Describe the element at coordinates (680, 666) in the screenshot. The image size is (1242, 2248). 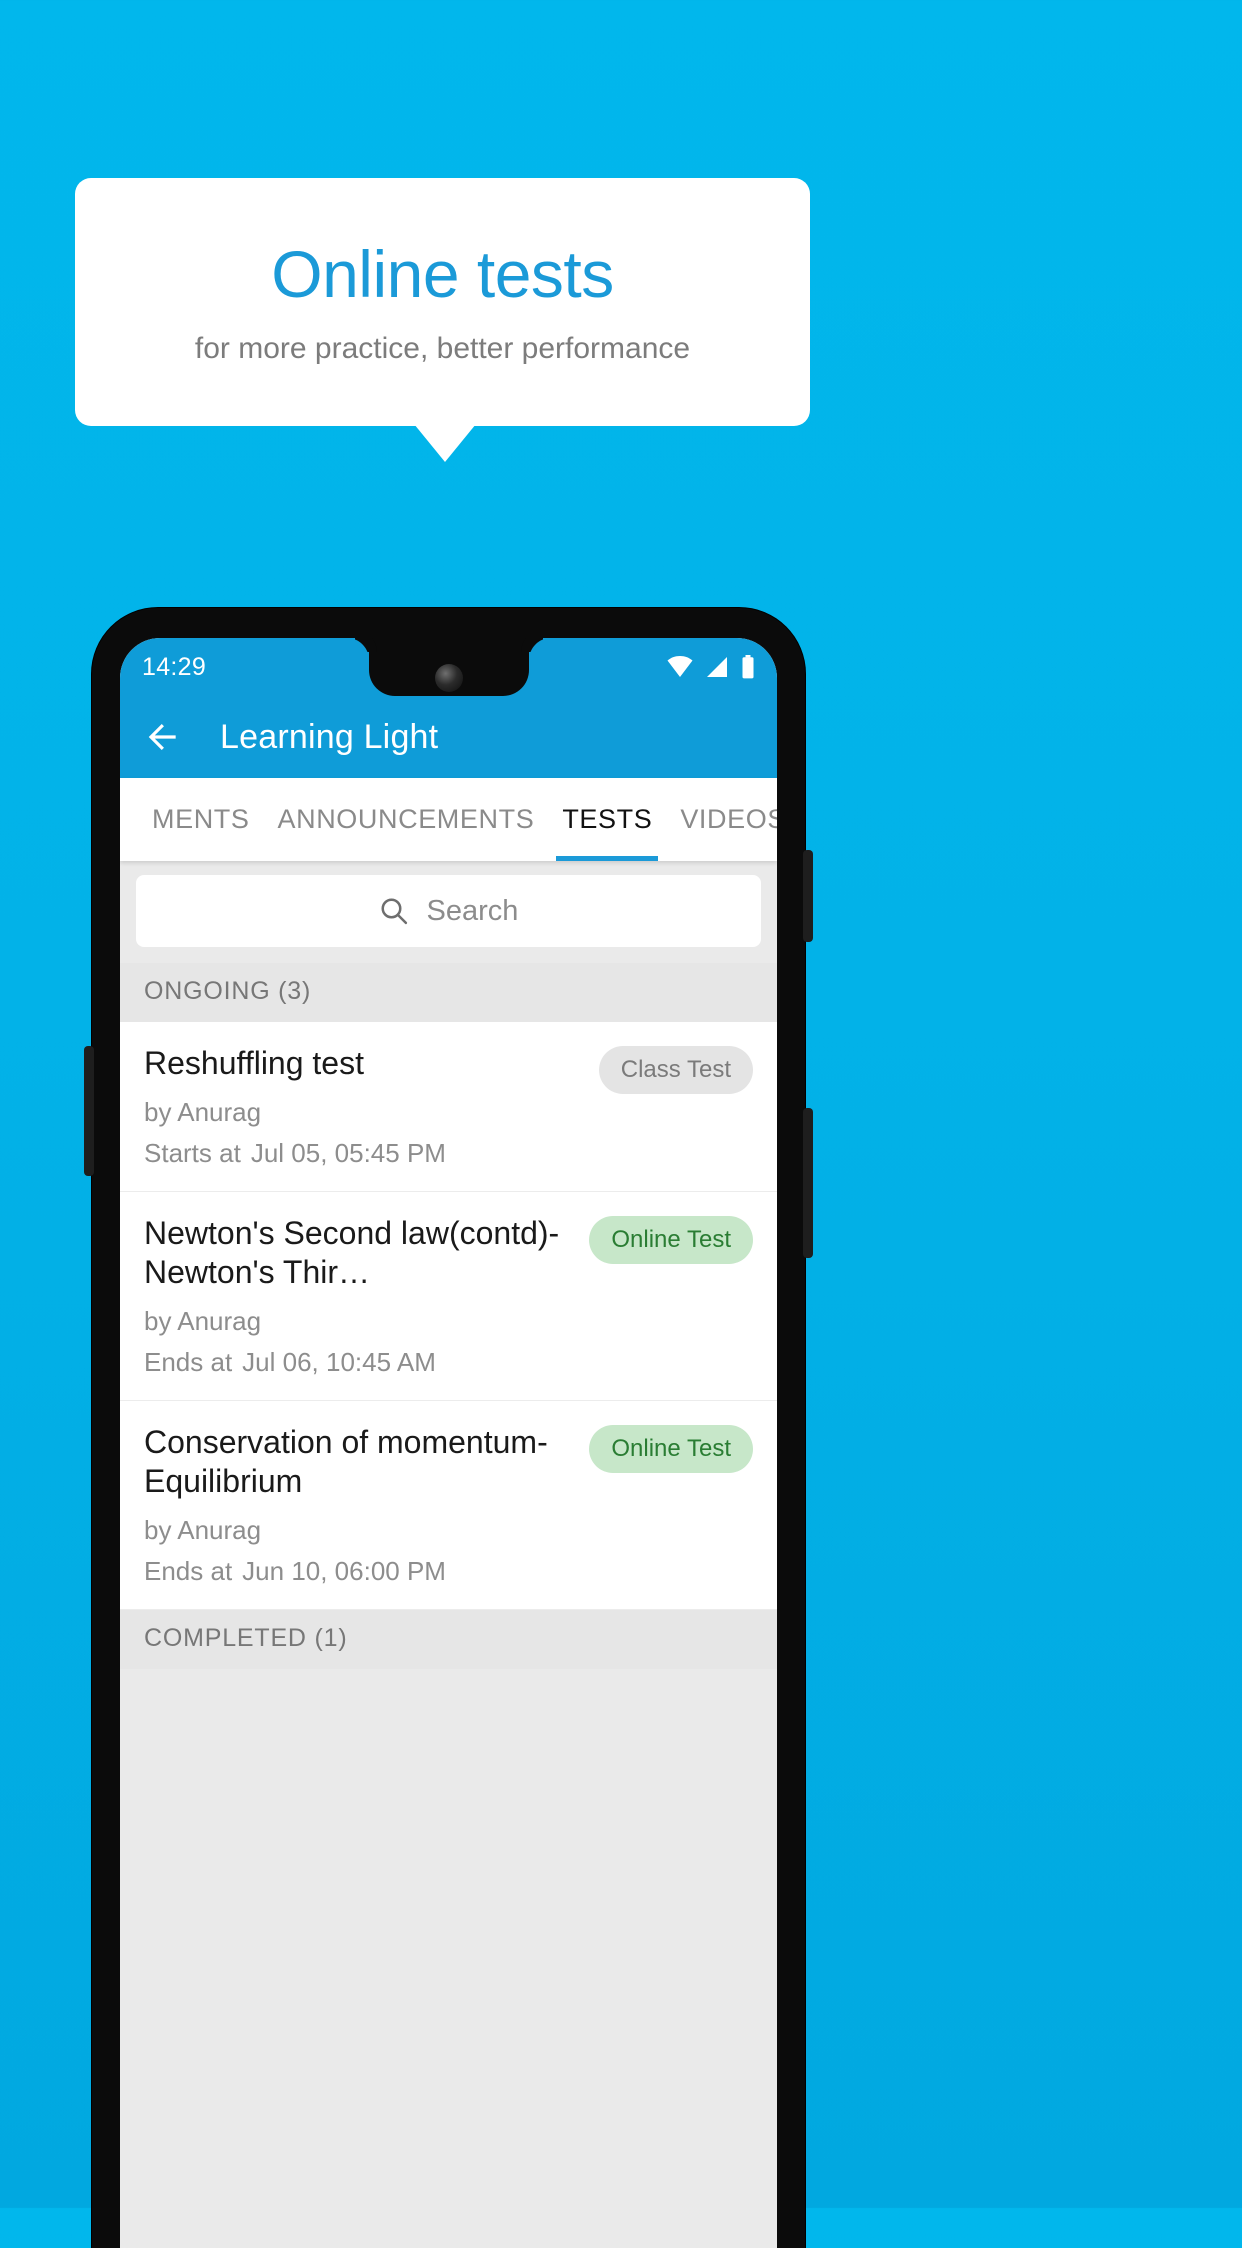
I see `wifi-icon` at that location.